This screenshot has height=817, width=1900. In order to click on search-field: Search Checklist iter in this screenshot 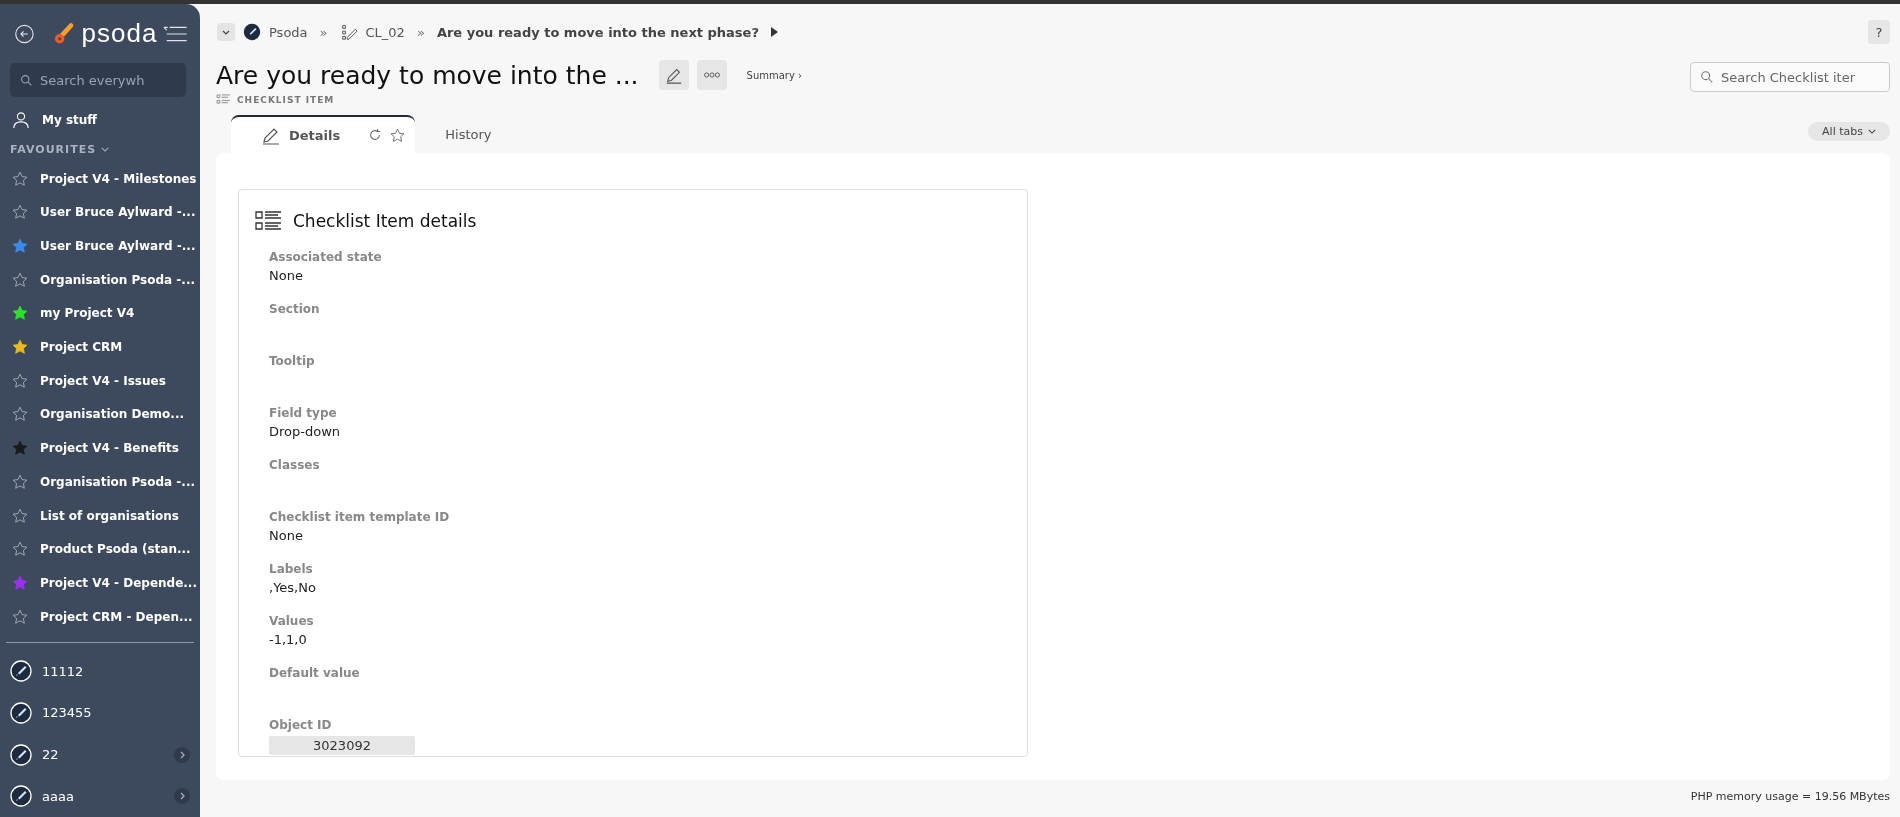, I will do `click(1790, 77)`.